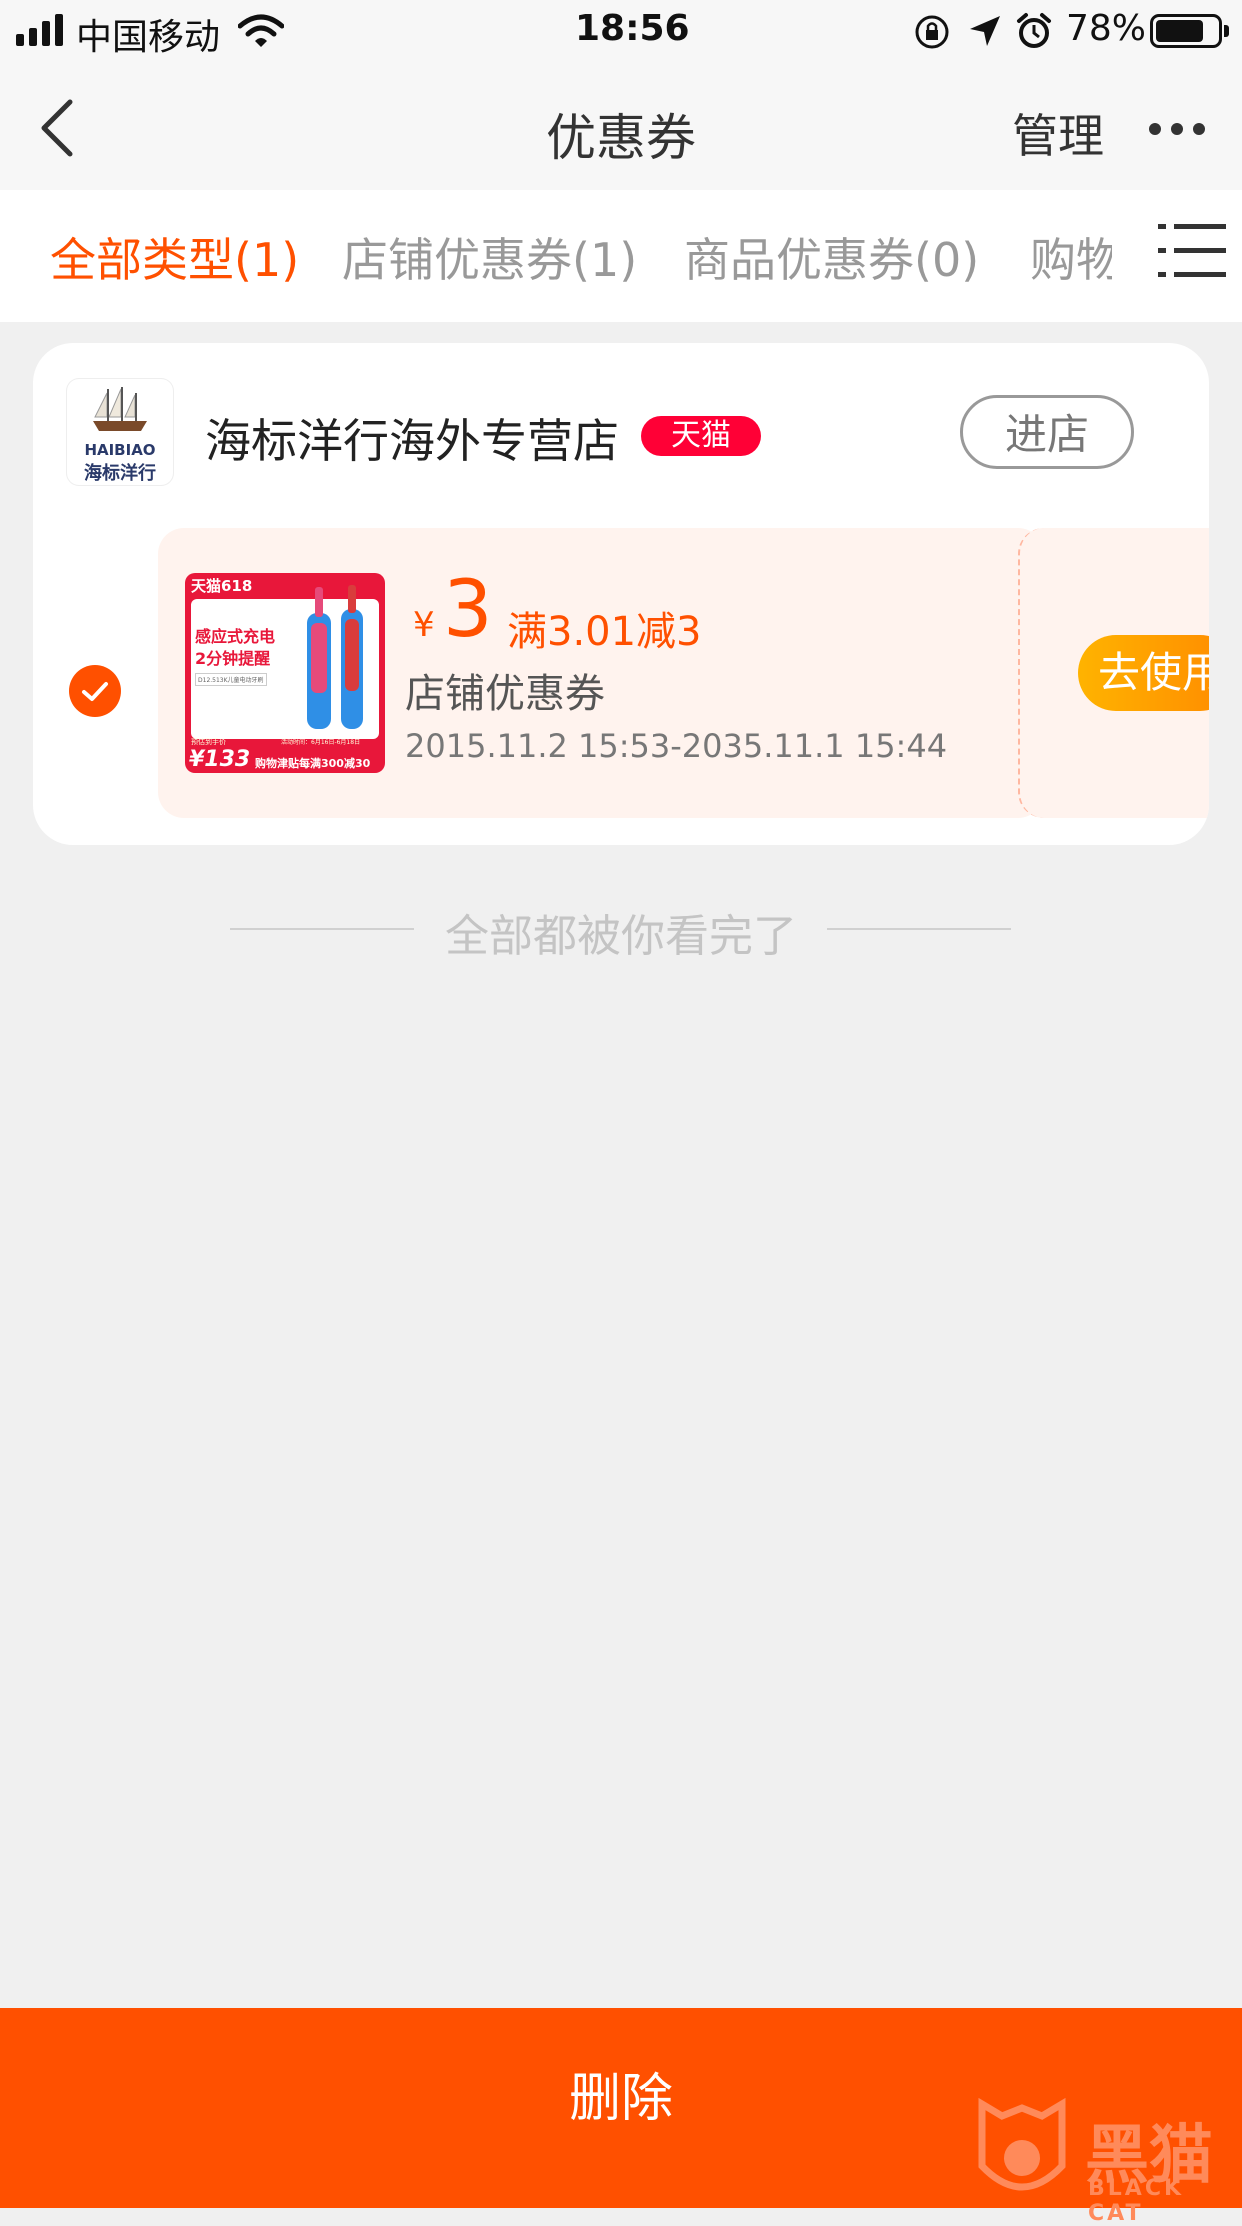  I want to click on tab-product-coupons: 商品优惠券(0), so click(831, 257).